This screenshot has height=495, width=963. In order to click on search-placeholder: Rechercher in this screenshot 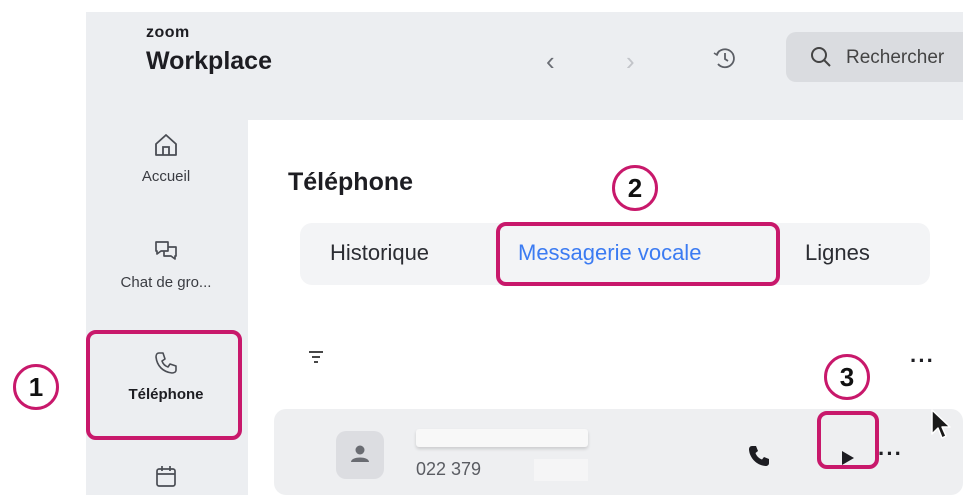, I will do `click(895, 57)`.